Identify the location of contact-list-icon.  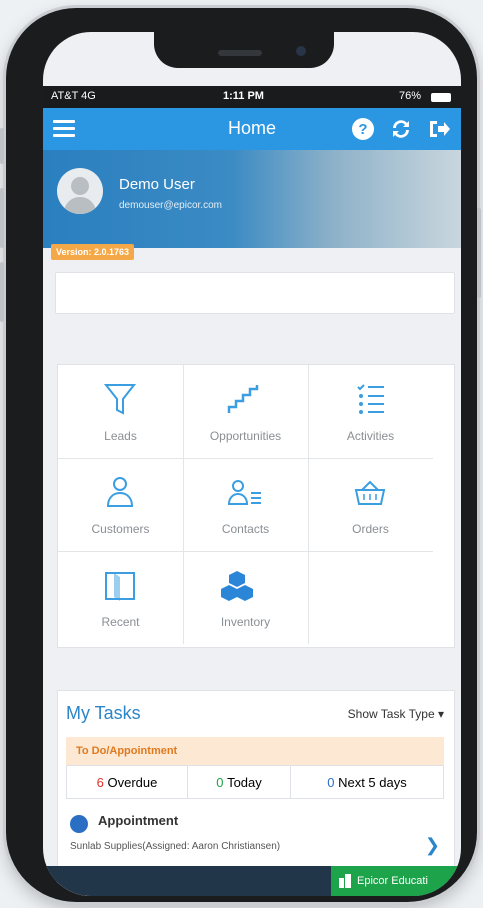
(244, 492).